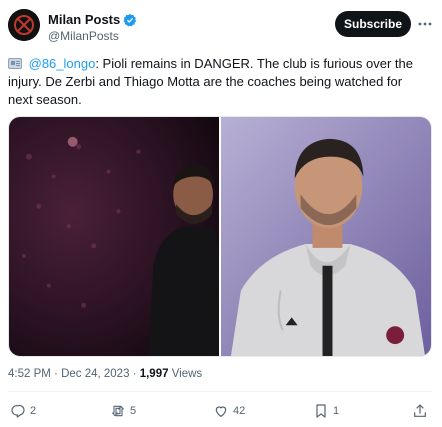 The height and width of the screenshot is (427, 442). I want to click on reply-icon, so click(18, 411).